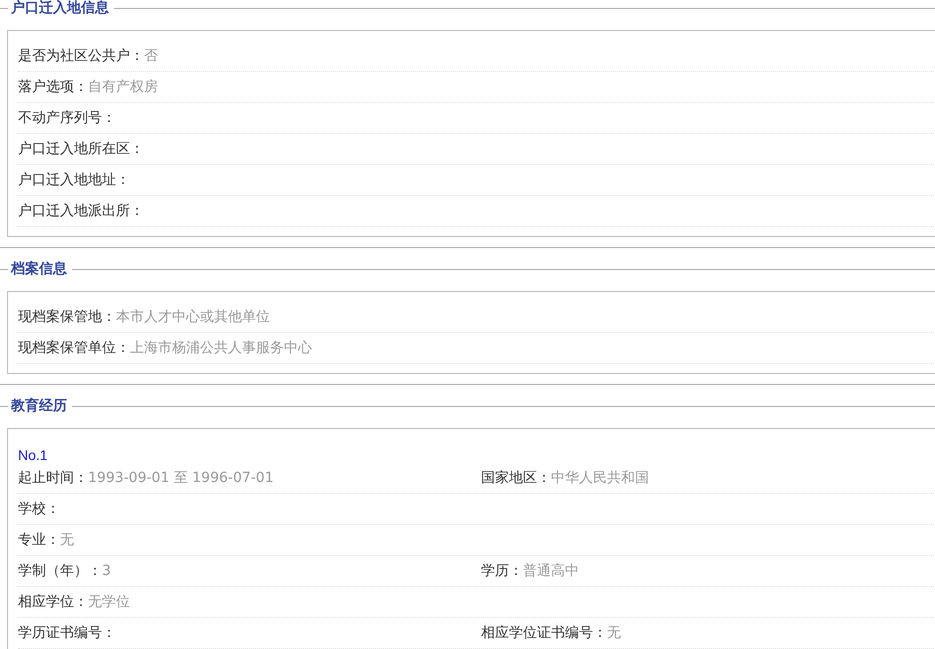 The image size is (935, 649). What do you see at coordinates (81, 211) in the screenshot?
I see `field-label: 户口迁入地派出所：` at bounding box center [81, 211].